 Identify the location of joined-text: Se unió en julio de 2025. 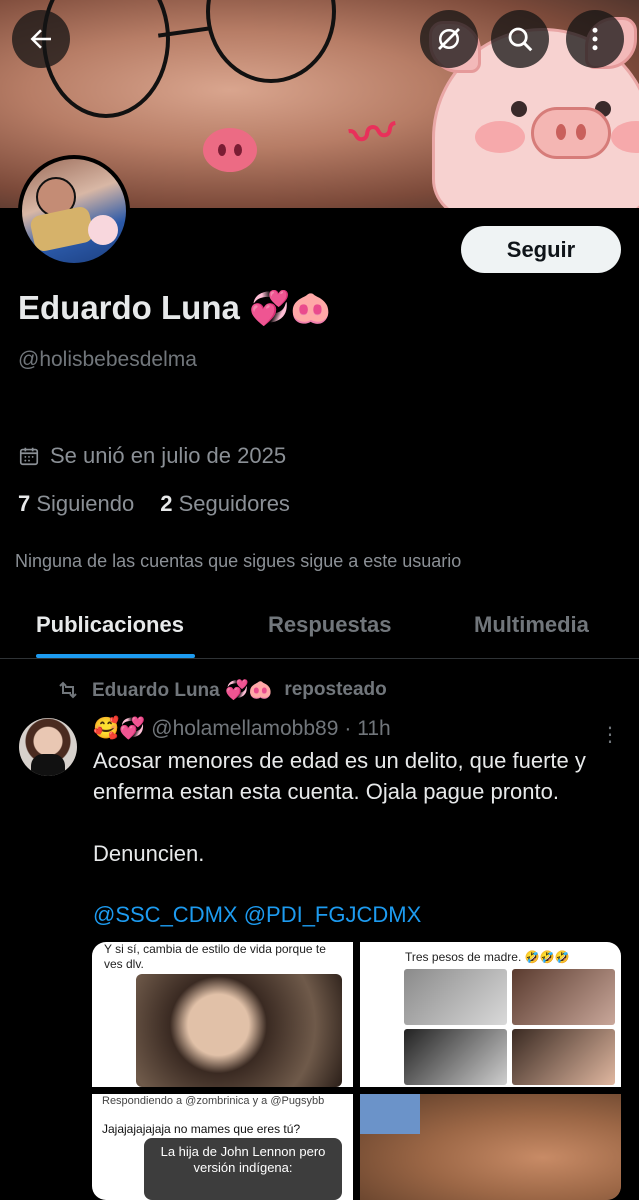
(168, 455).